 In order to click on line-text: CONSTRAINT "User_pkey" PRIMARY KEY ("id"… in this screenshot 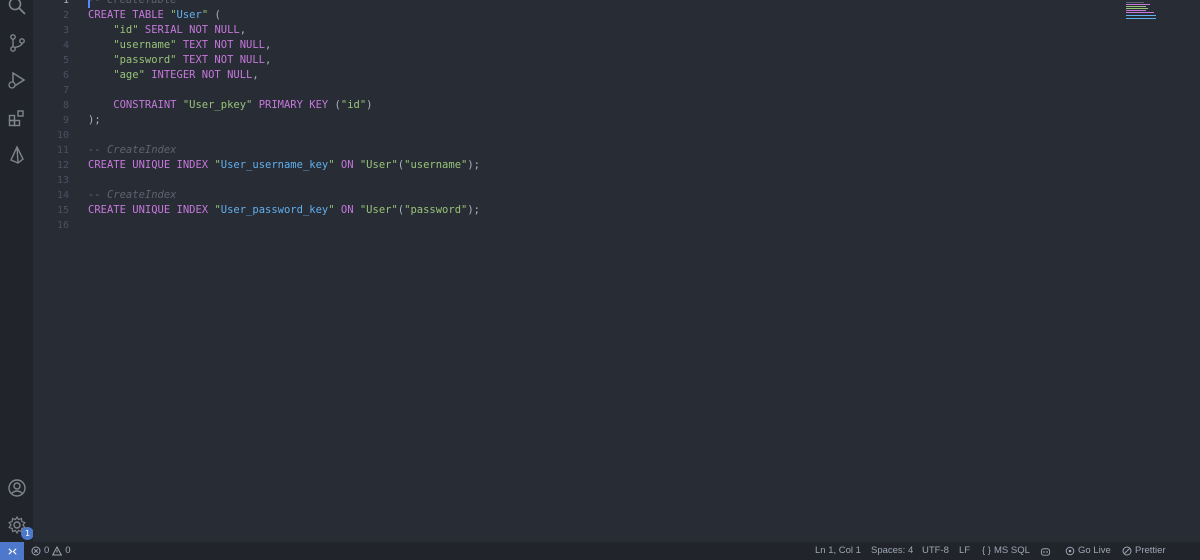, I will do `click(230, 105)`.